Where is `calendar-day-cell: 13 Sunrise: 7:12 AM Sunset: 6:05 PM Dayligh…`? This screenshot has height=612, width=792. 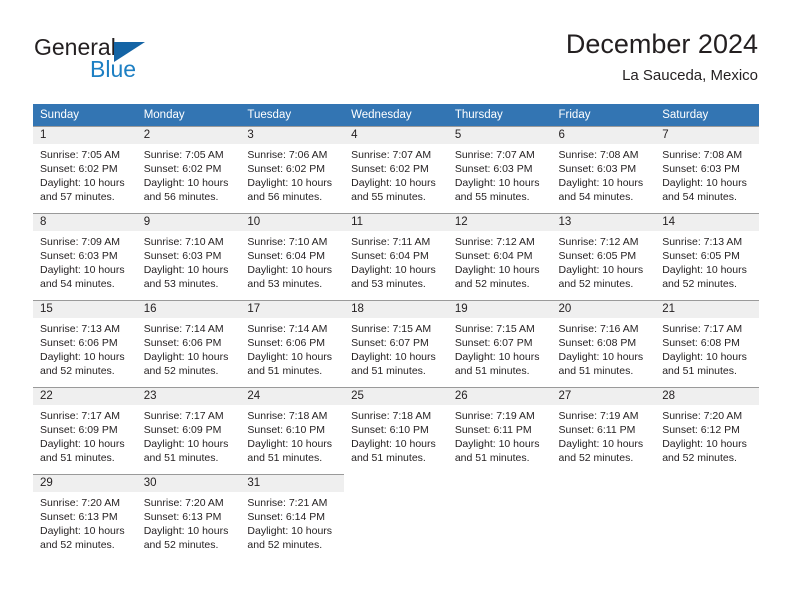 calendar-day-cell: 13 Sunrise: 7:12 AM Sunset: 6:05 PM Dayligh… is located at coordinates (603, 252).